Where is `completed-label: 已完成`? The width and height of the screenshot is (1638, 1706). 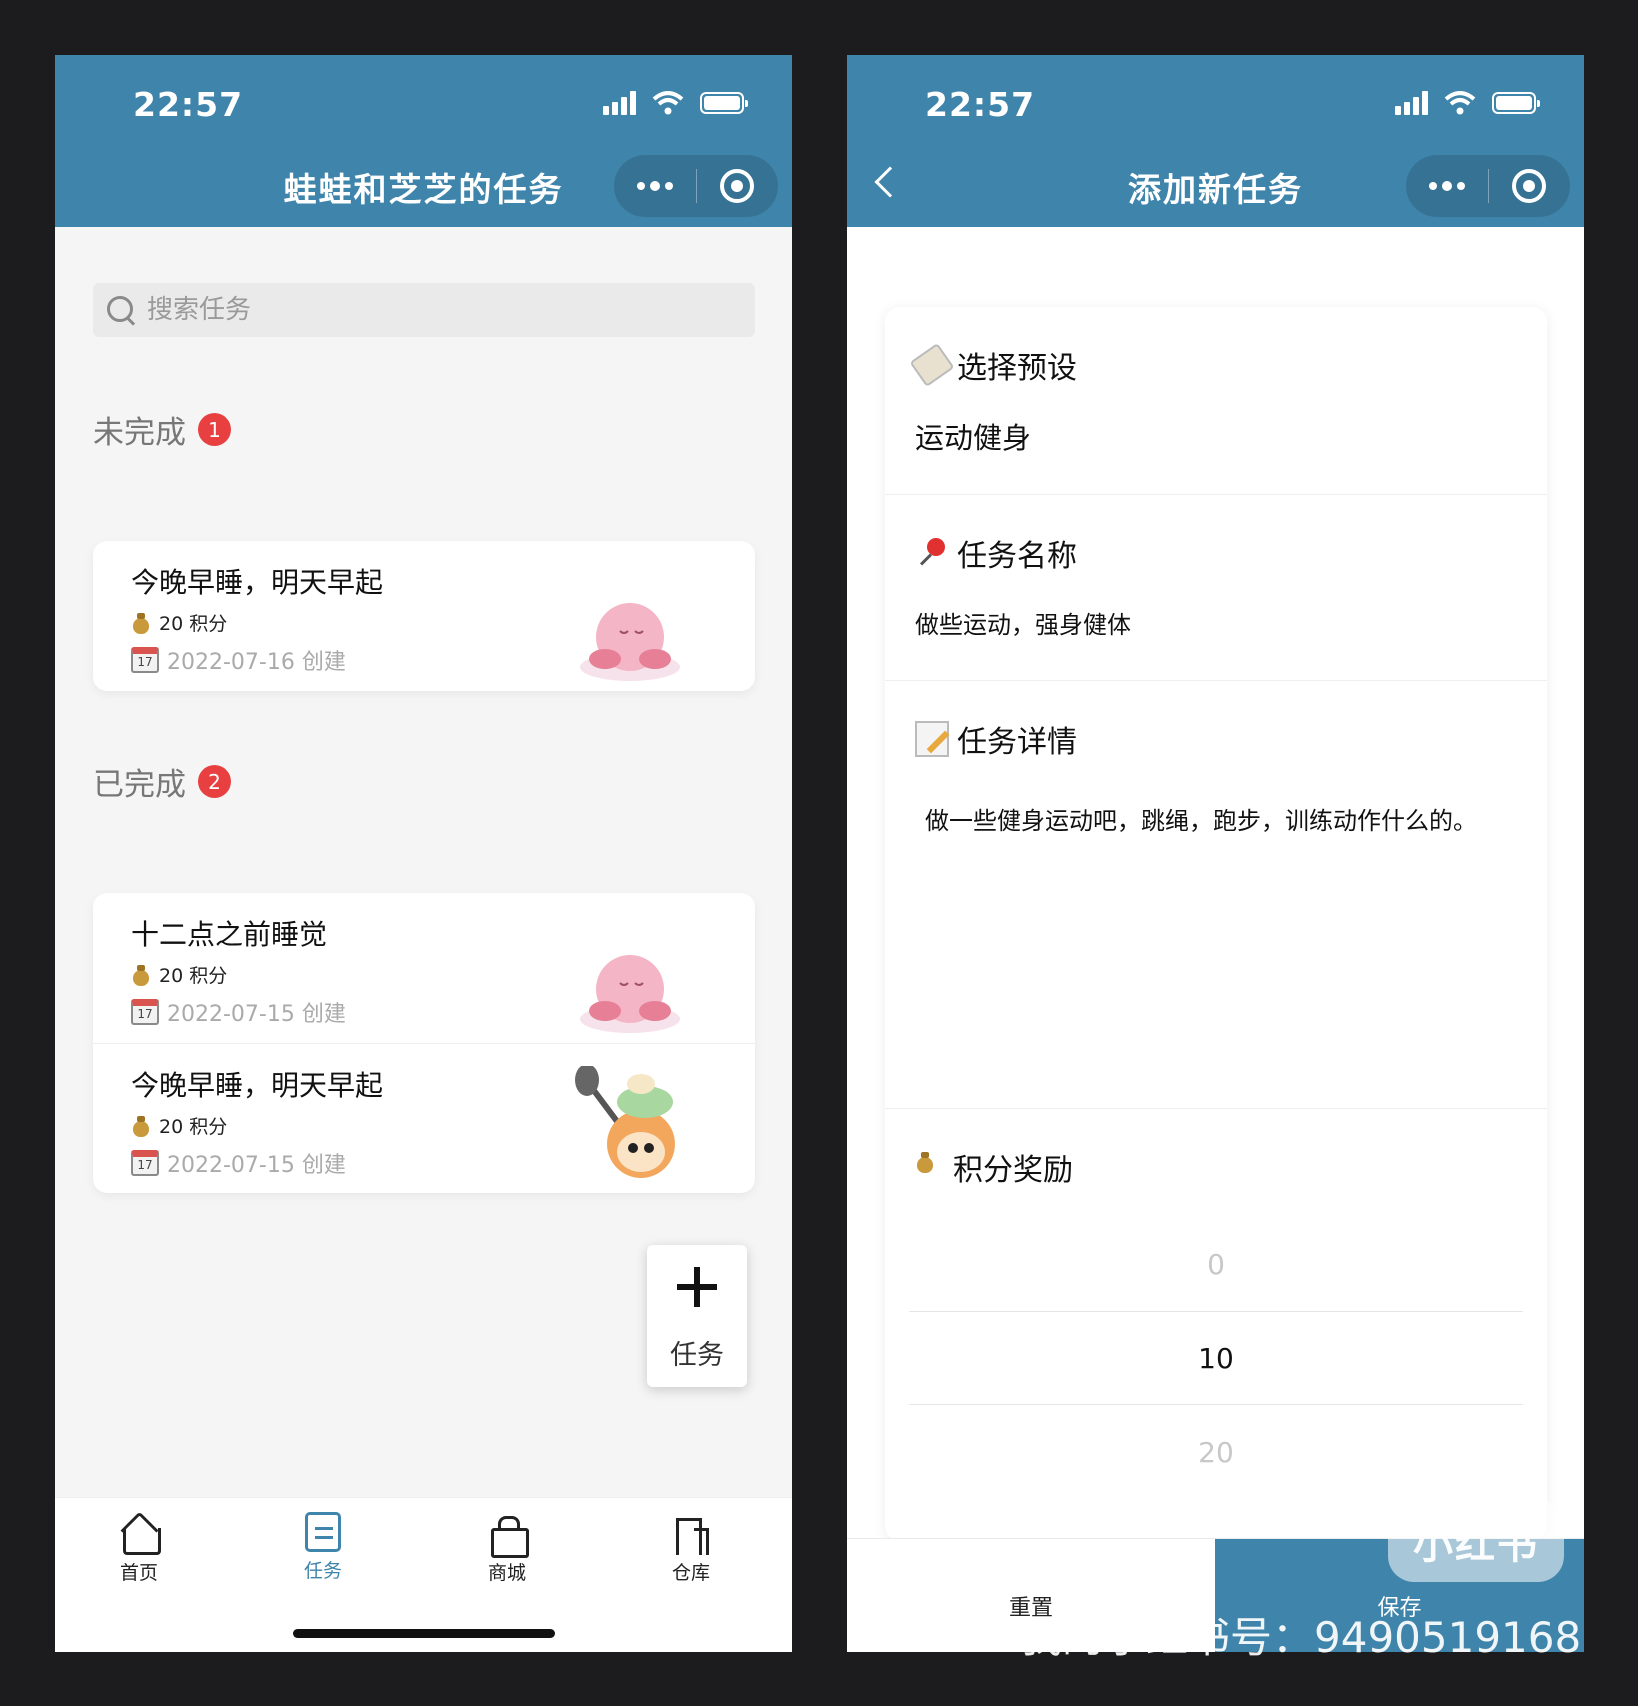
completed-label: 已完成 is located at coordinates (139, 785).